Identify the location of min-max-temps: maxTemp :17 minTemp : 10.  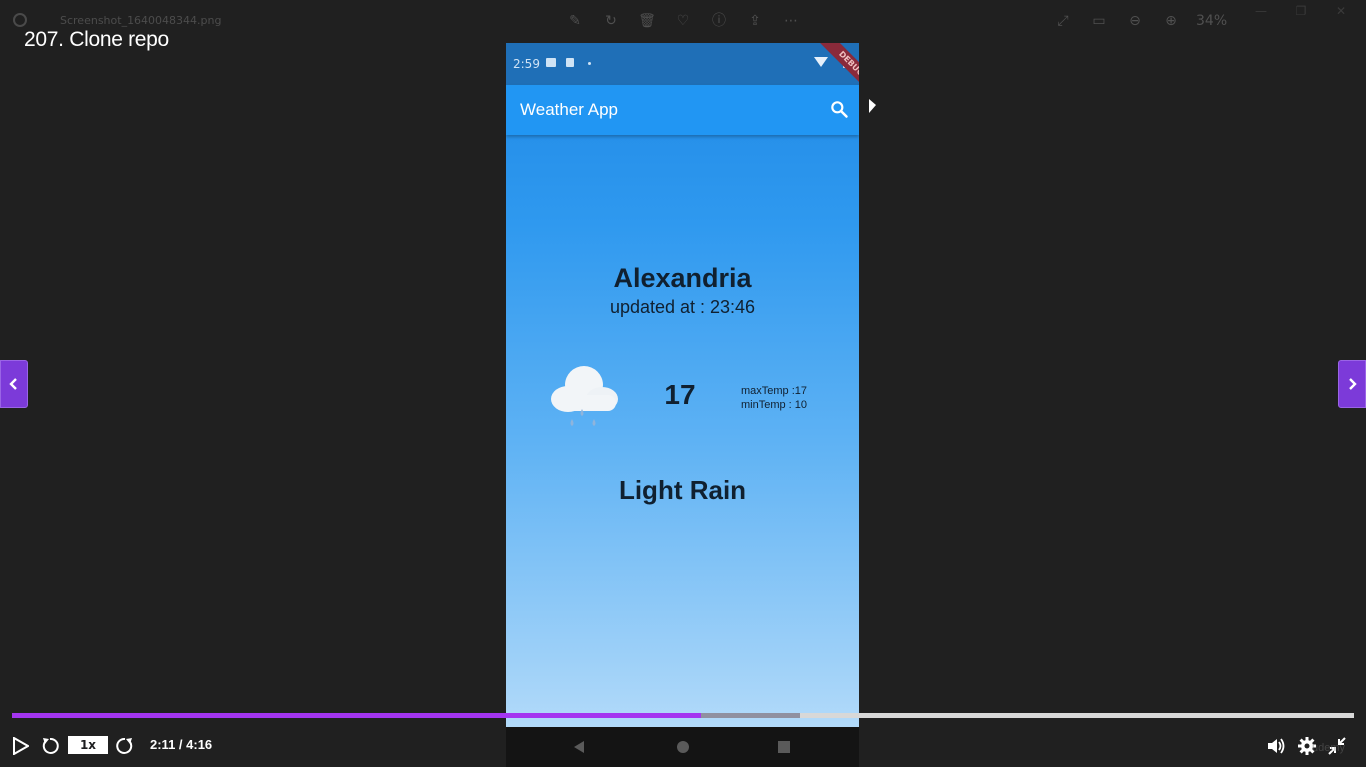
(774, 398).